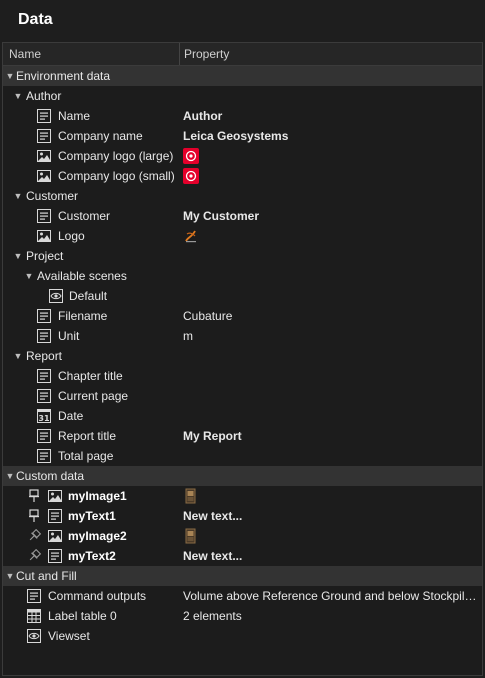 Image resolution: width=485 pixels, height=678 pixels. What do you see at coordinates (242, 496) in the screenshot?
I see `row-custom-myimage1: myImage1` at bounding box center [242, 496].